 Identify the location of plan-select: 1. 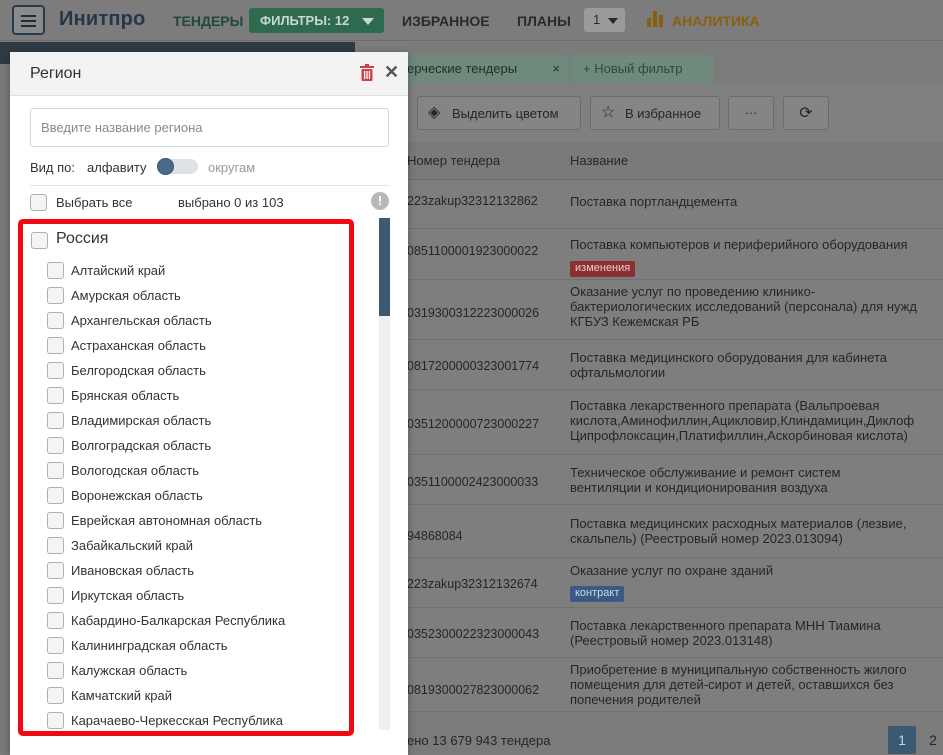
(604, 20).